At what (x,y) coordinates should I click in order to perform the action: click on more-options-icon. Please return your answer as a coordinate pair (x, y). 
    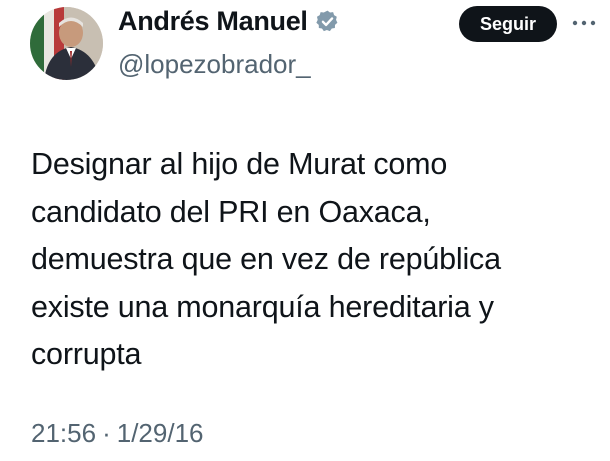
    Looking at the image, I should click on (584, 22).